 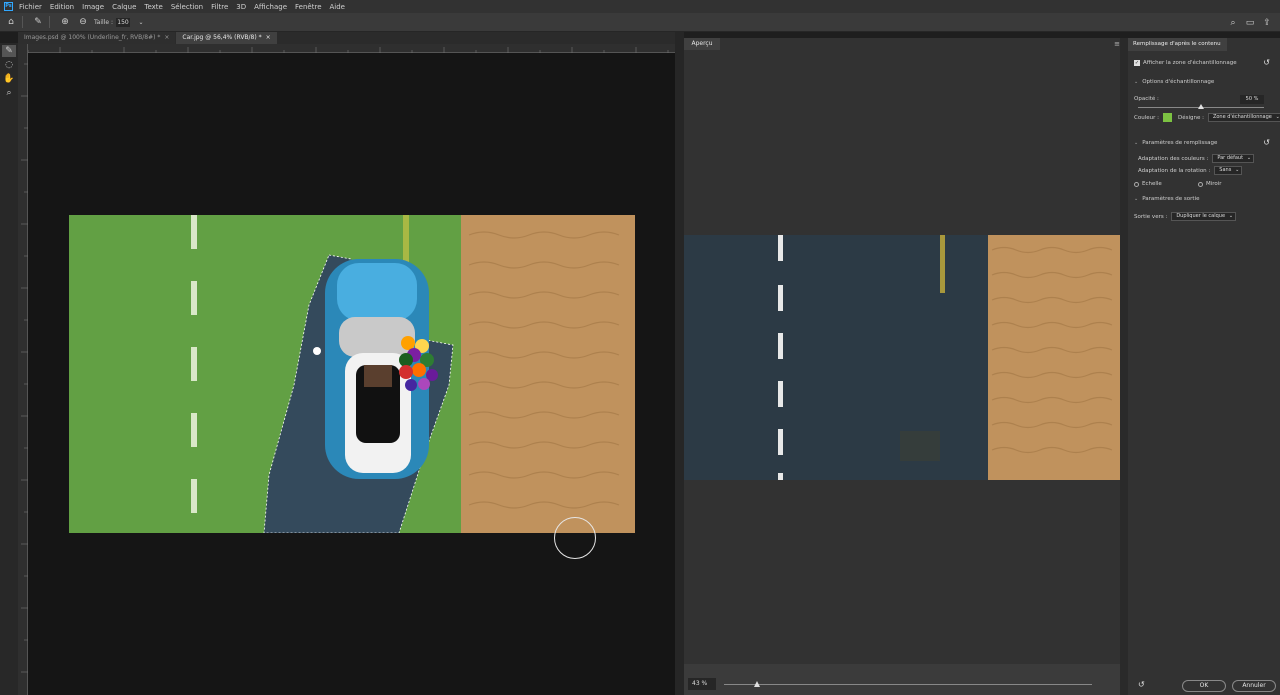 I want to click on output-to-value: Dupliquer le calque, so click(x=1201, y=216).